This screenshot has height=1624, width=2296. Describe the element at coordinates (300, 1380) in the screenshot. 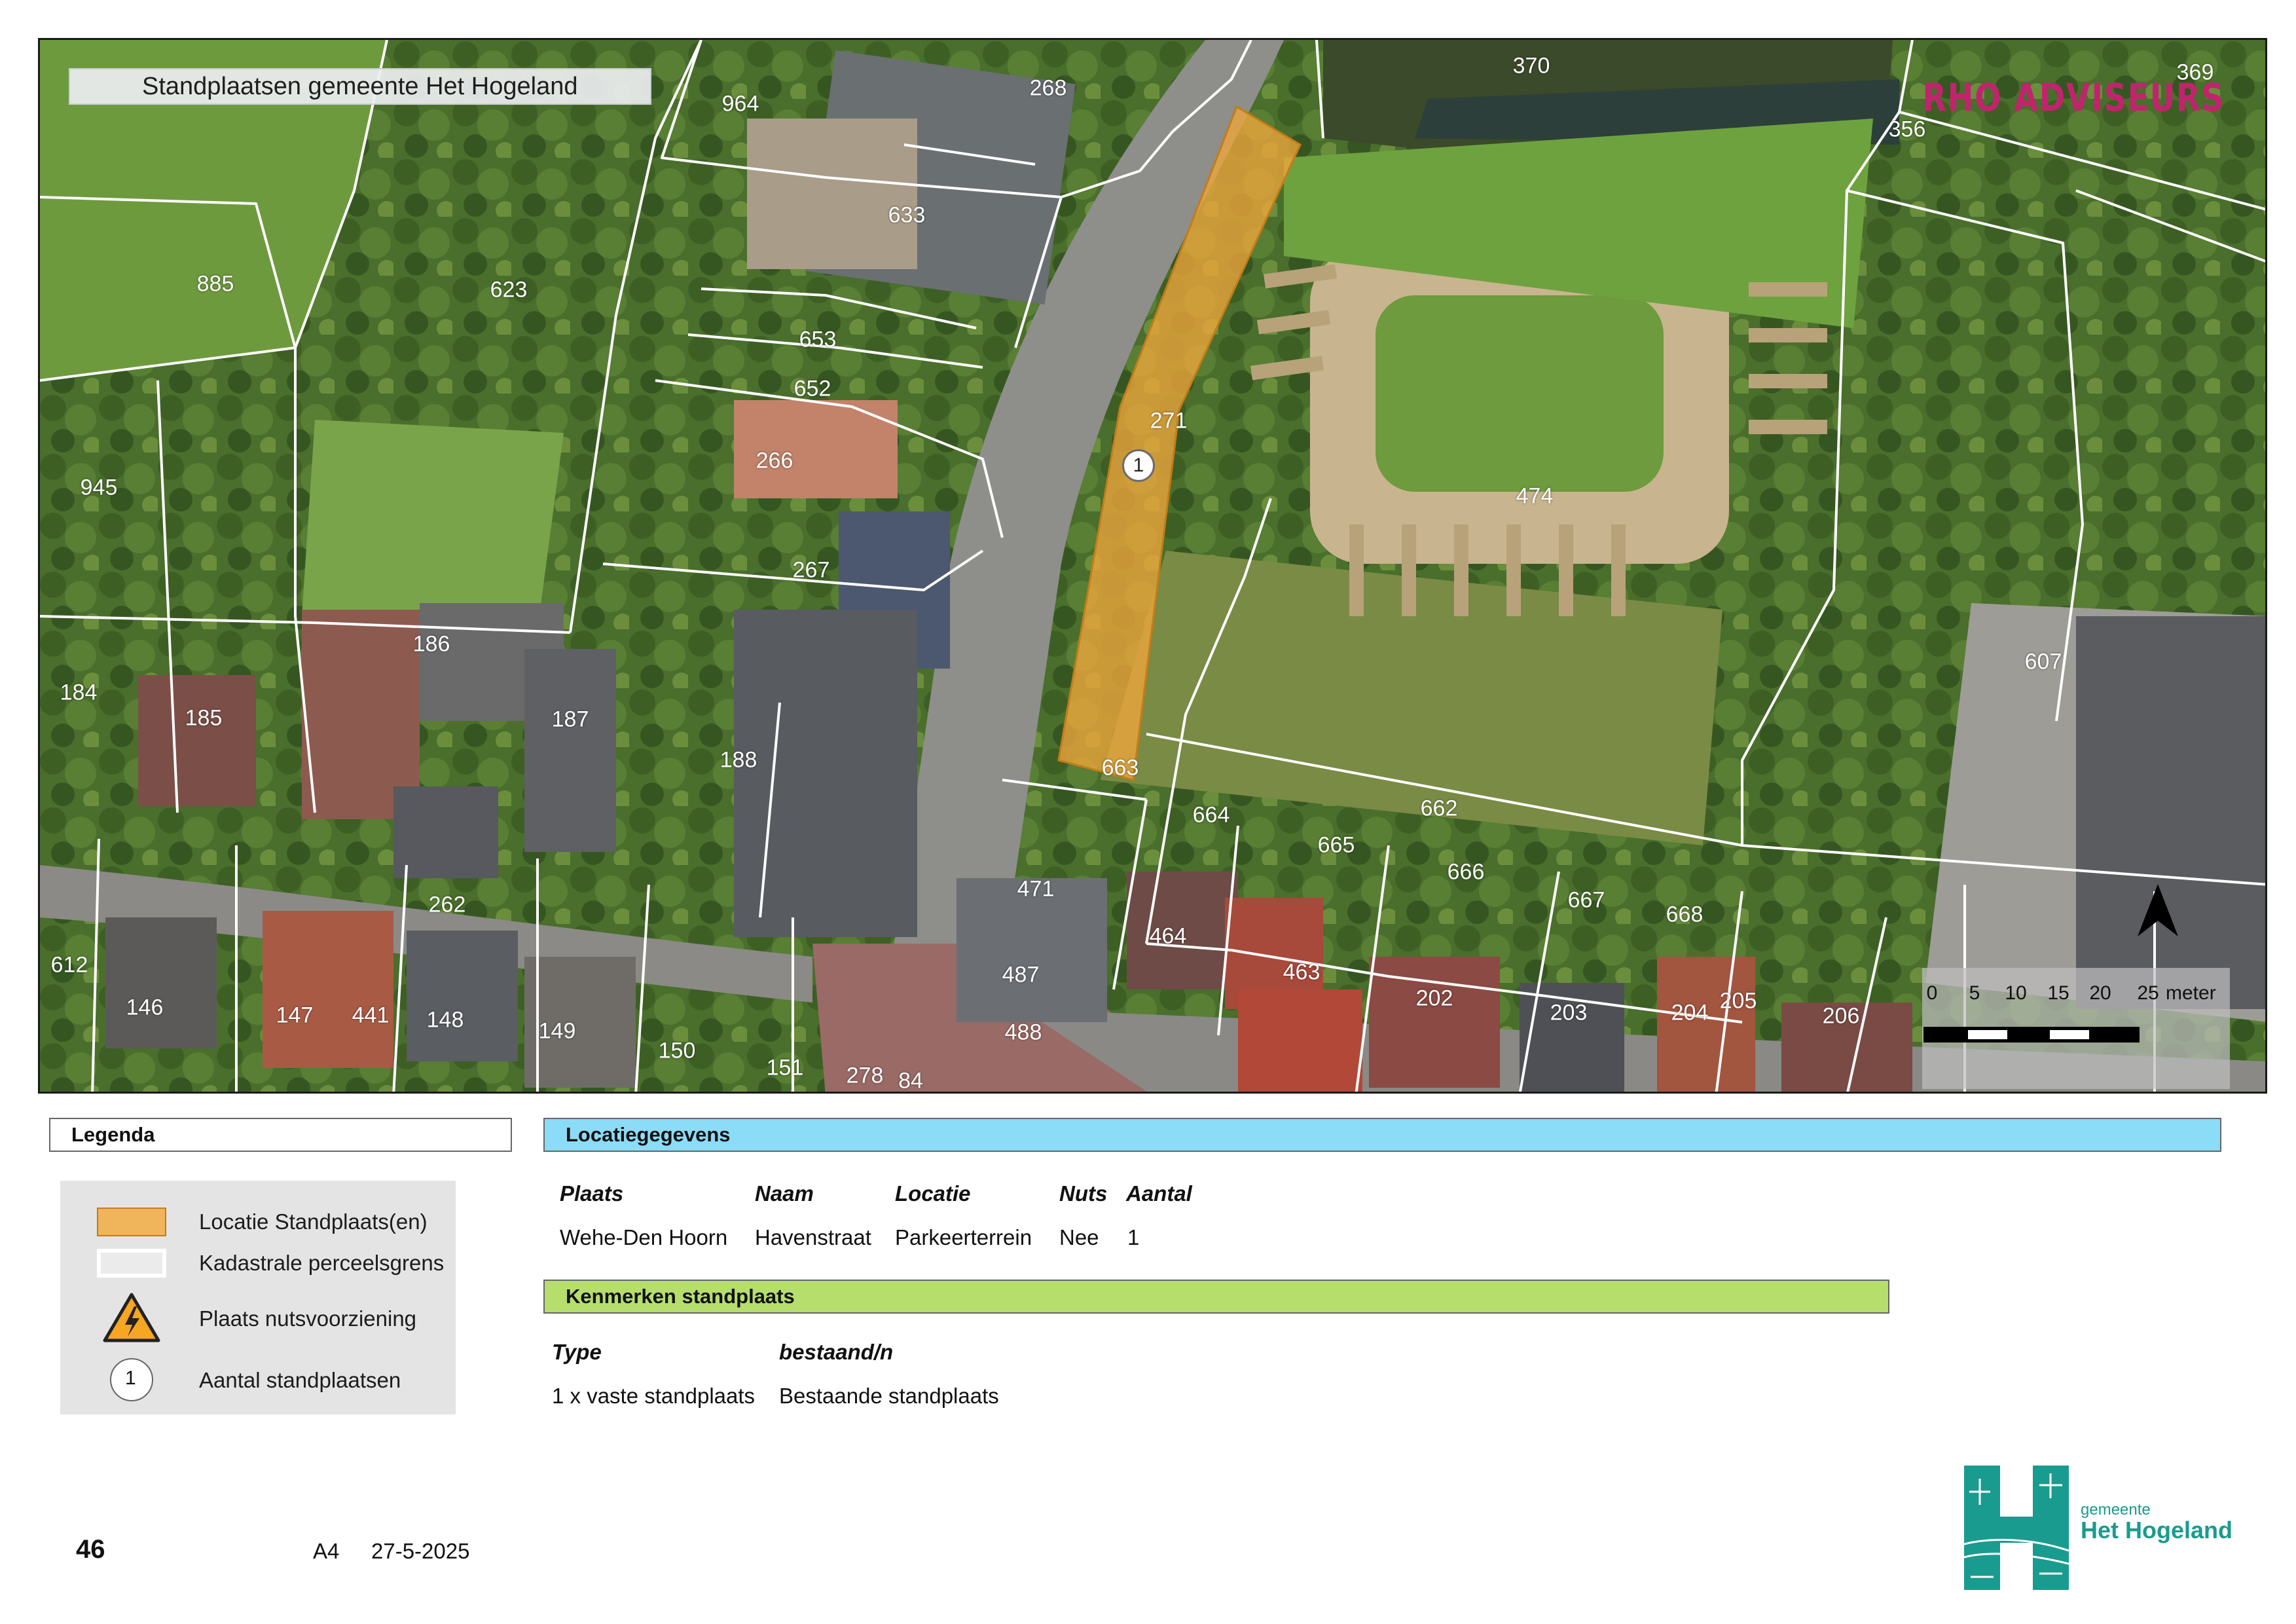

I see `legend-label: Aantal standplaatsen` at that location.